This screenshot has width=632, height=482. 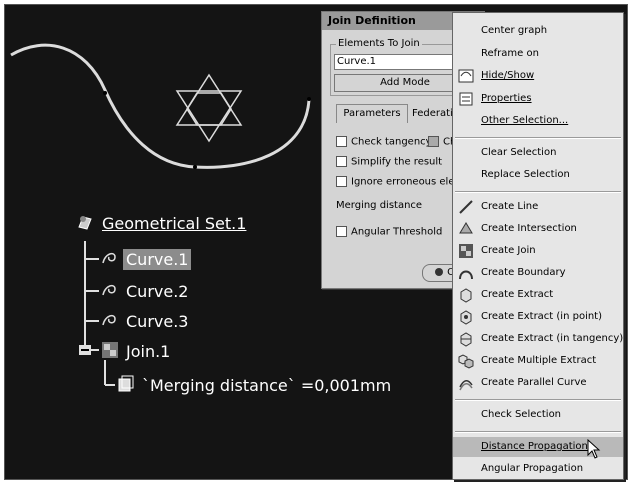 What do you see at coordinates (514, 30) in the screenshot?
I see `menu-item-label: Center graph` at bounding box center [514, 30].